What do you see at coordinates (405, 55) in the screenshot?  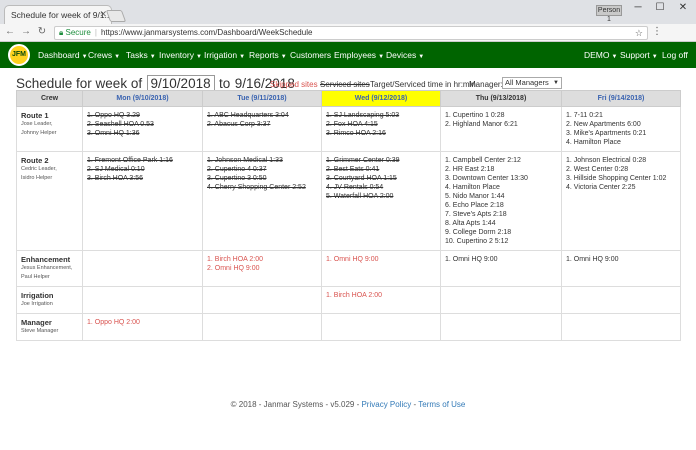 I see `nav-devices: Devices ▼` at bounding box center [405, 55].